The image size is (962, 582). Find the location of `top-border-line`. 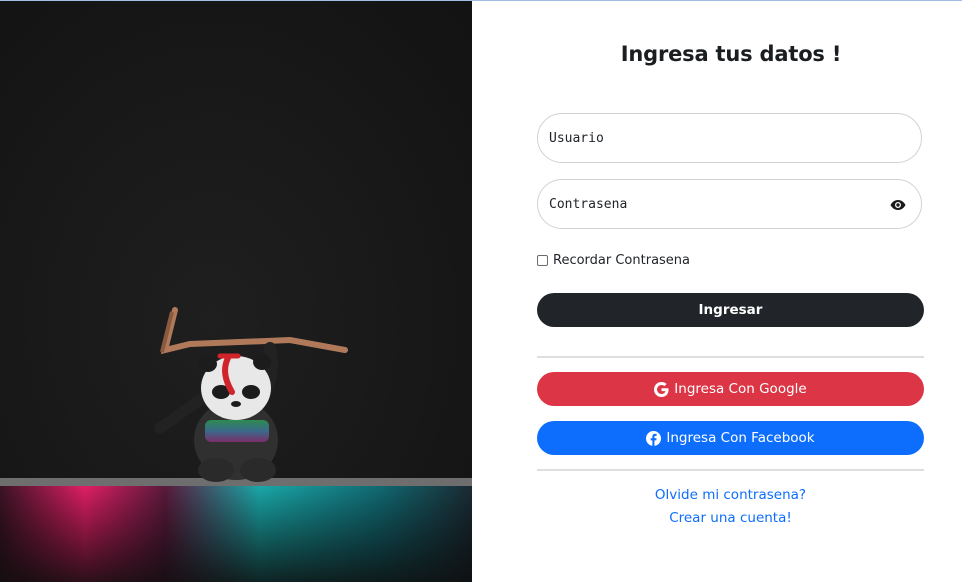

top-border-line is located at coordinates (481, 0).